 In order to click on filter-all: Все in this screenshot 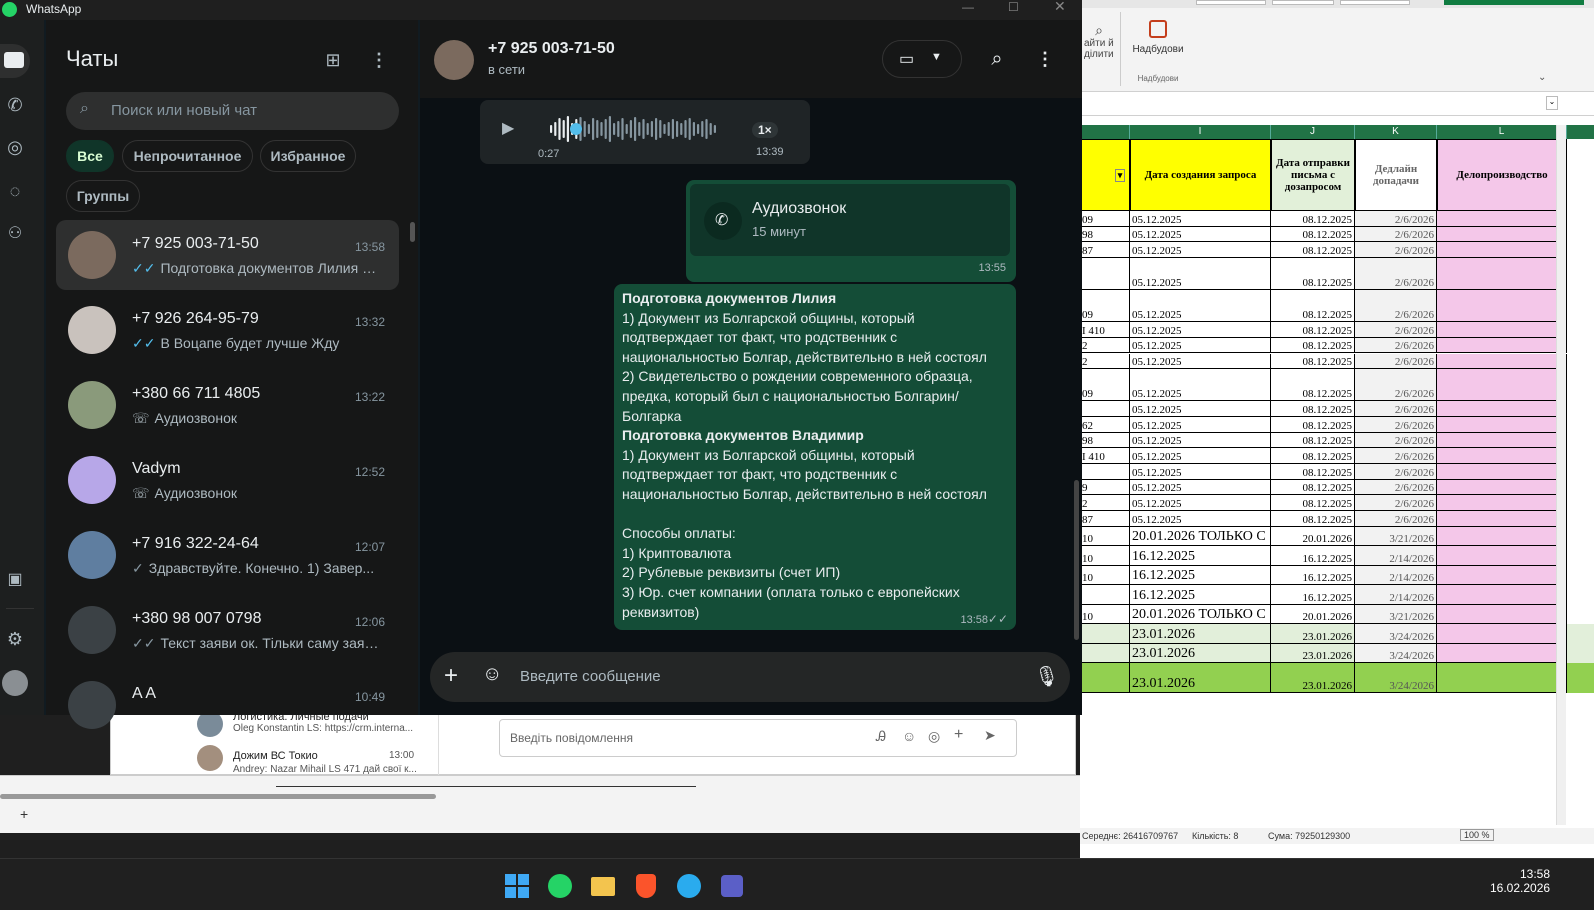, I will do `click(90, 156)`.